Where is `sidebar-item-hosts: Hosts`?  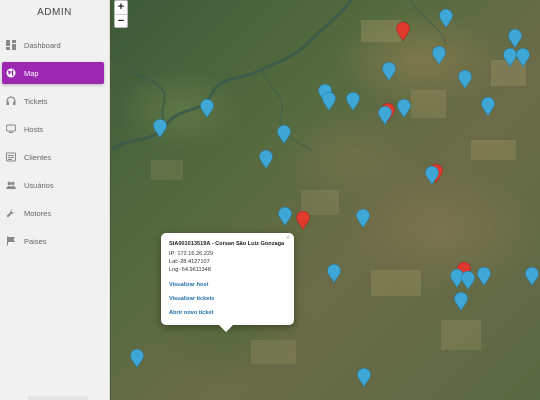
sidebar-item-hosts: Hosts is located at coordinates (55, 129).